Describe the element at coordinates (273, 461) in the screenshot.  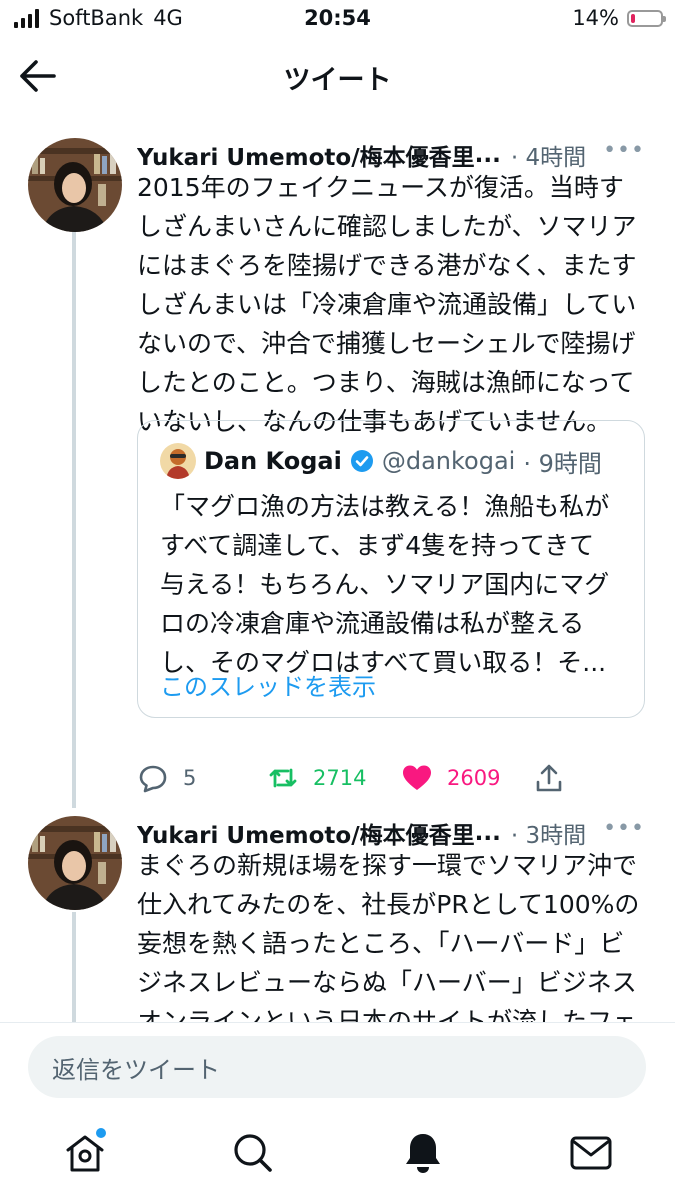
I see `quoted-author-name: Dan Kogai` at that location.